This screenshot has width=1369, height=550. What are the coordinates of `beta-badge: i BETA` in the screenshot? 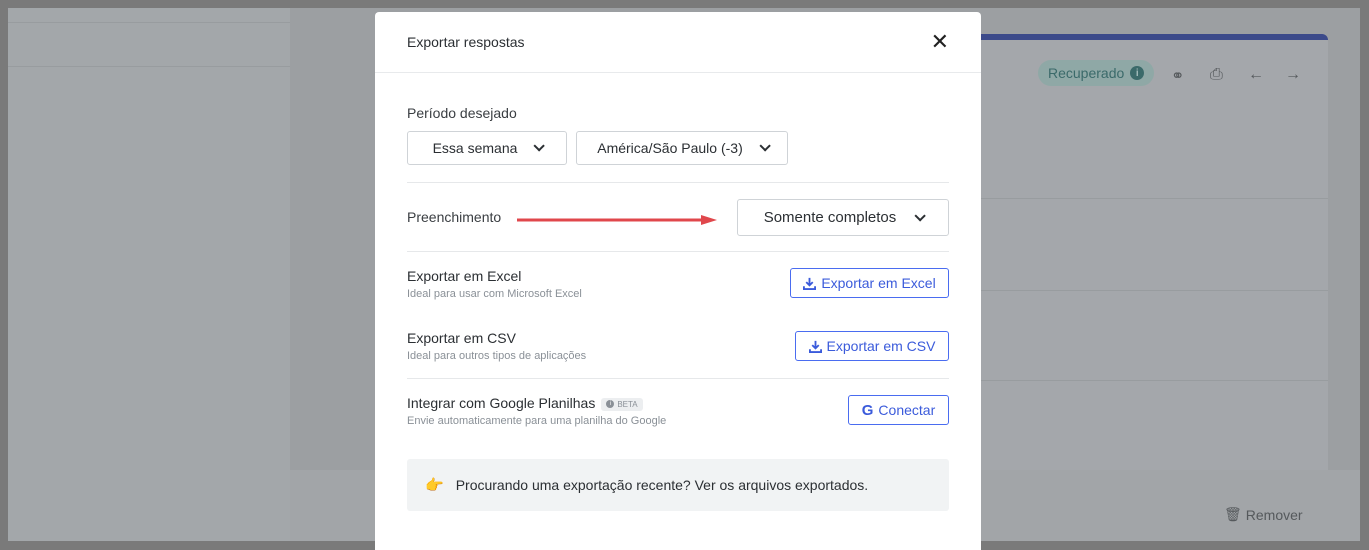 It's located at (622, 404).